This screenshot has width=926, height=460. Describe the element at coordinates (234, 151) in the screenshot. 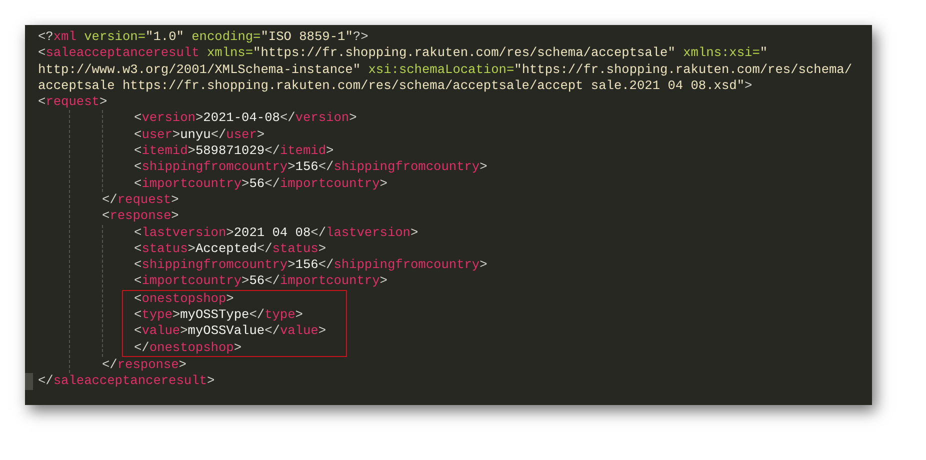

I see `code-line: <itemid>589871029</itemid>` at that location.